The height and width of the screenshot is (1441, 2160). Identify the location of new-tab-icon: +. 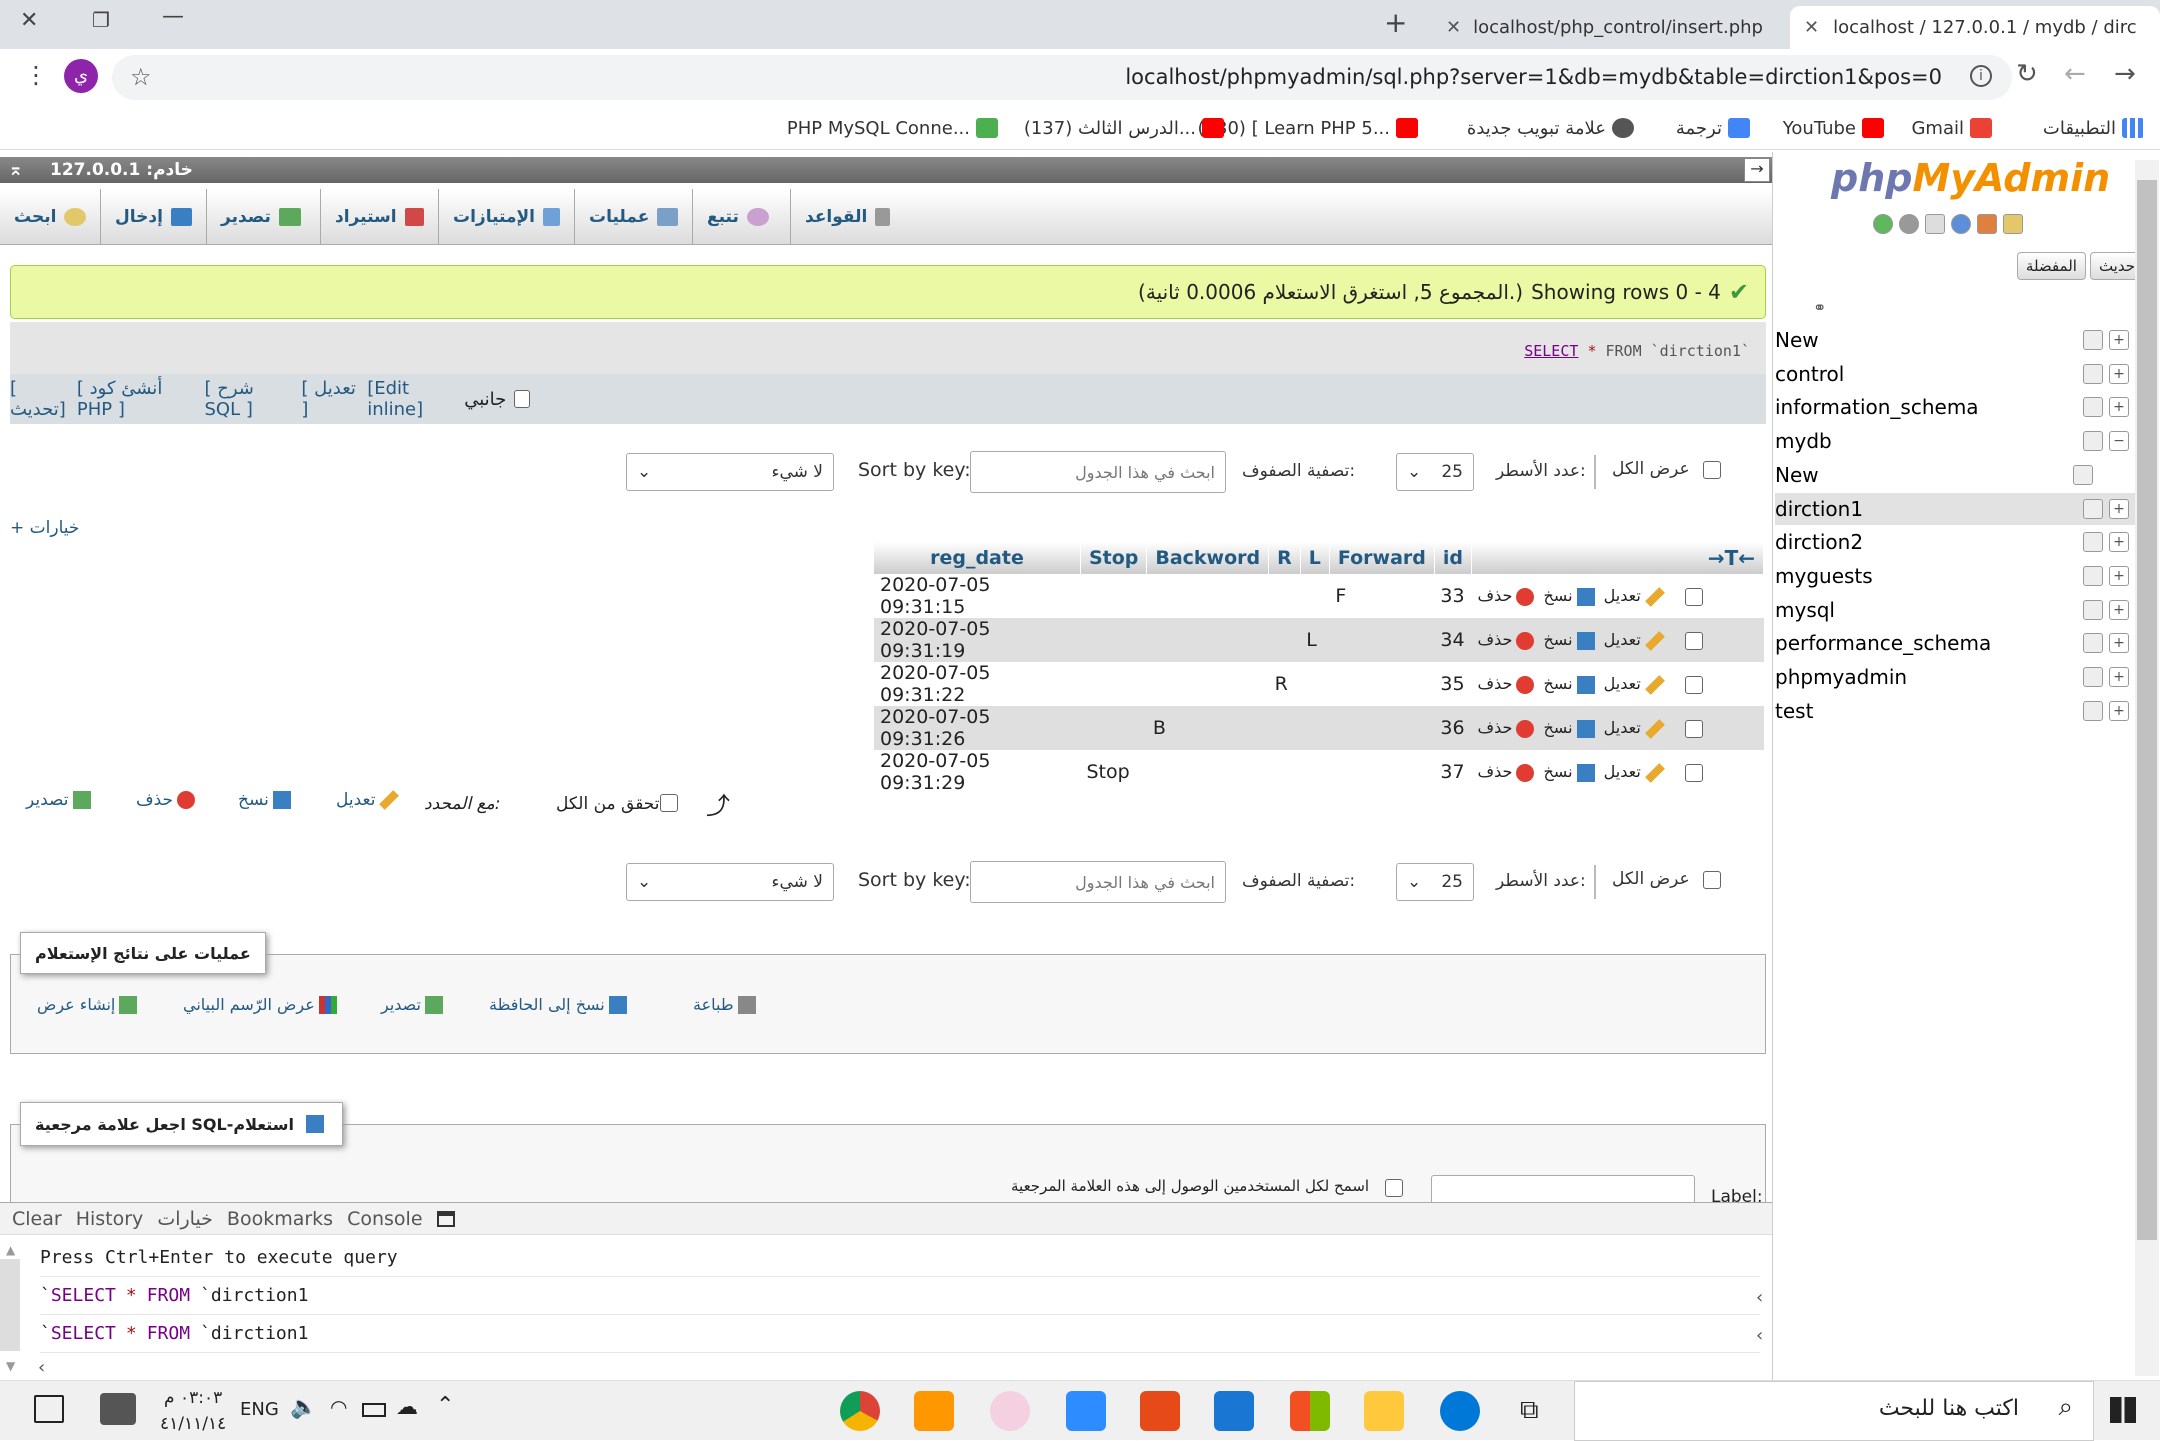
(1395, 22).